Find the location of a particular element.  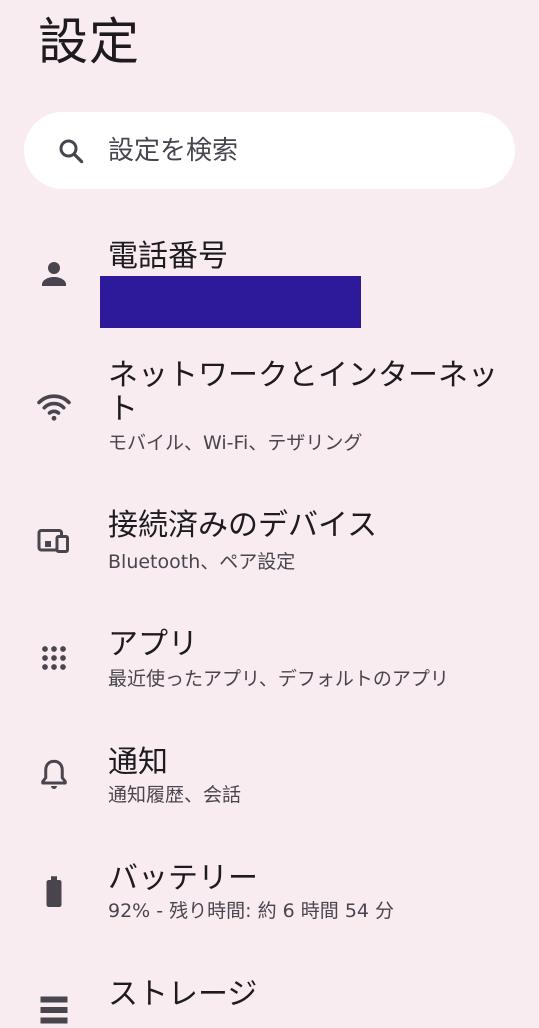

item-subtitle: Bluetooth、ペア設定 is located at coordinates (202, 562).